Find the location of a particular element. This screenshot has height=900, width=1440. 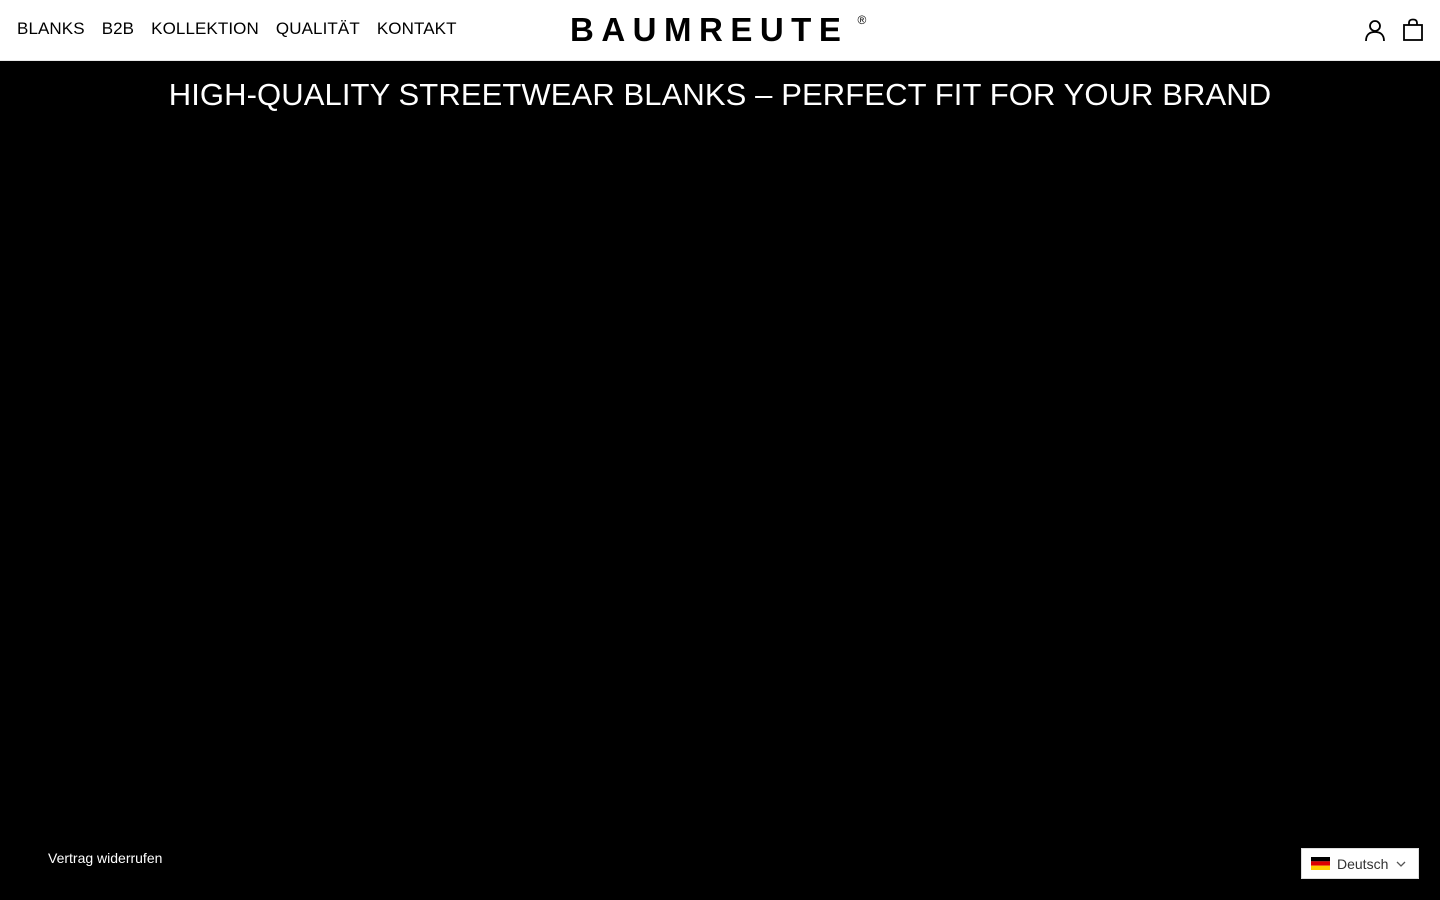

nav-item-qualitaet: QUALITÄT is located at coordinates (318, 29).